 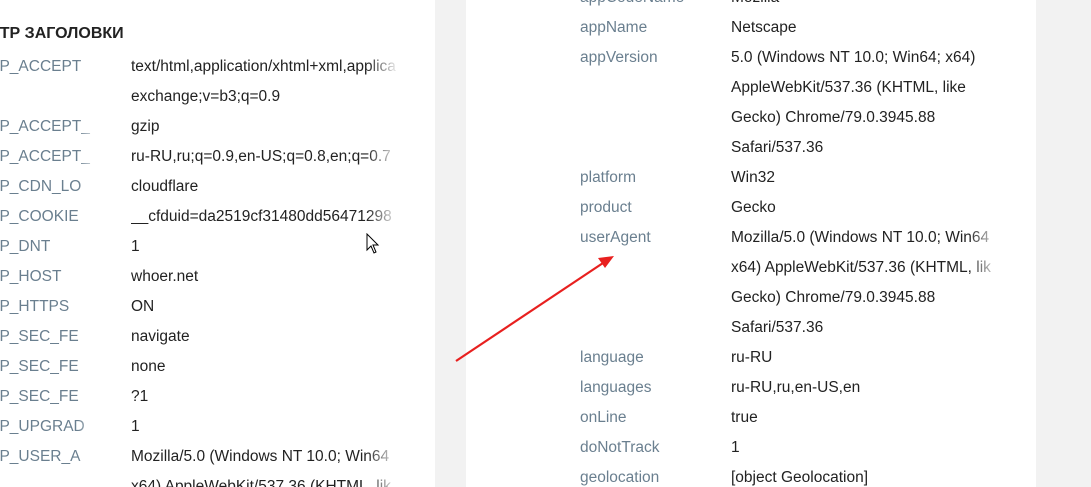 I want to click on header-value: Mozilla/5.0 (Windows NT 10.0; Win64, so click(x=260, y=456).